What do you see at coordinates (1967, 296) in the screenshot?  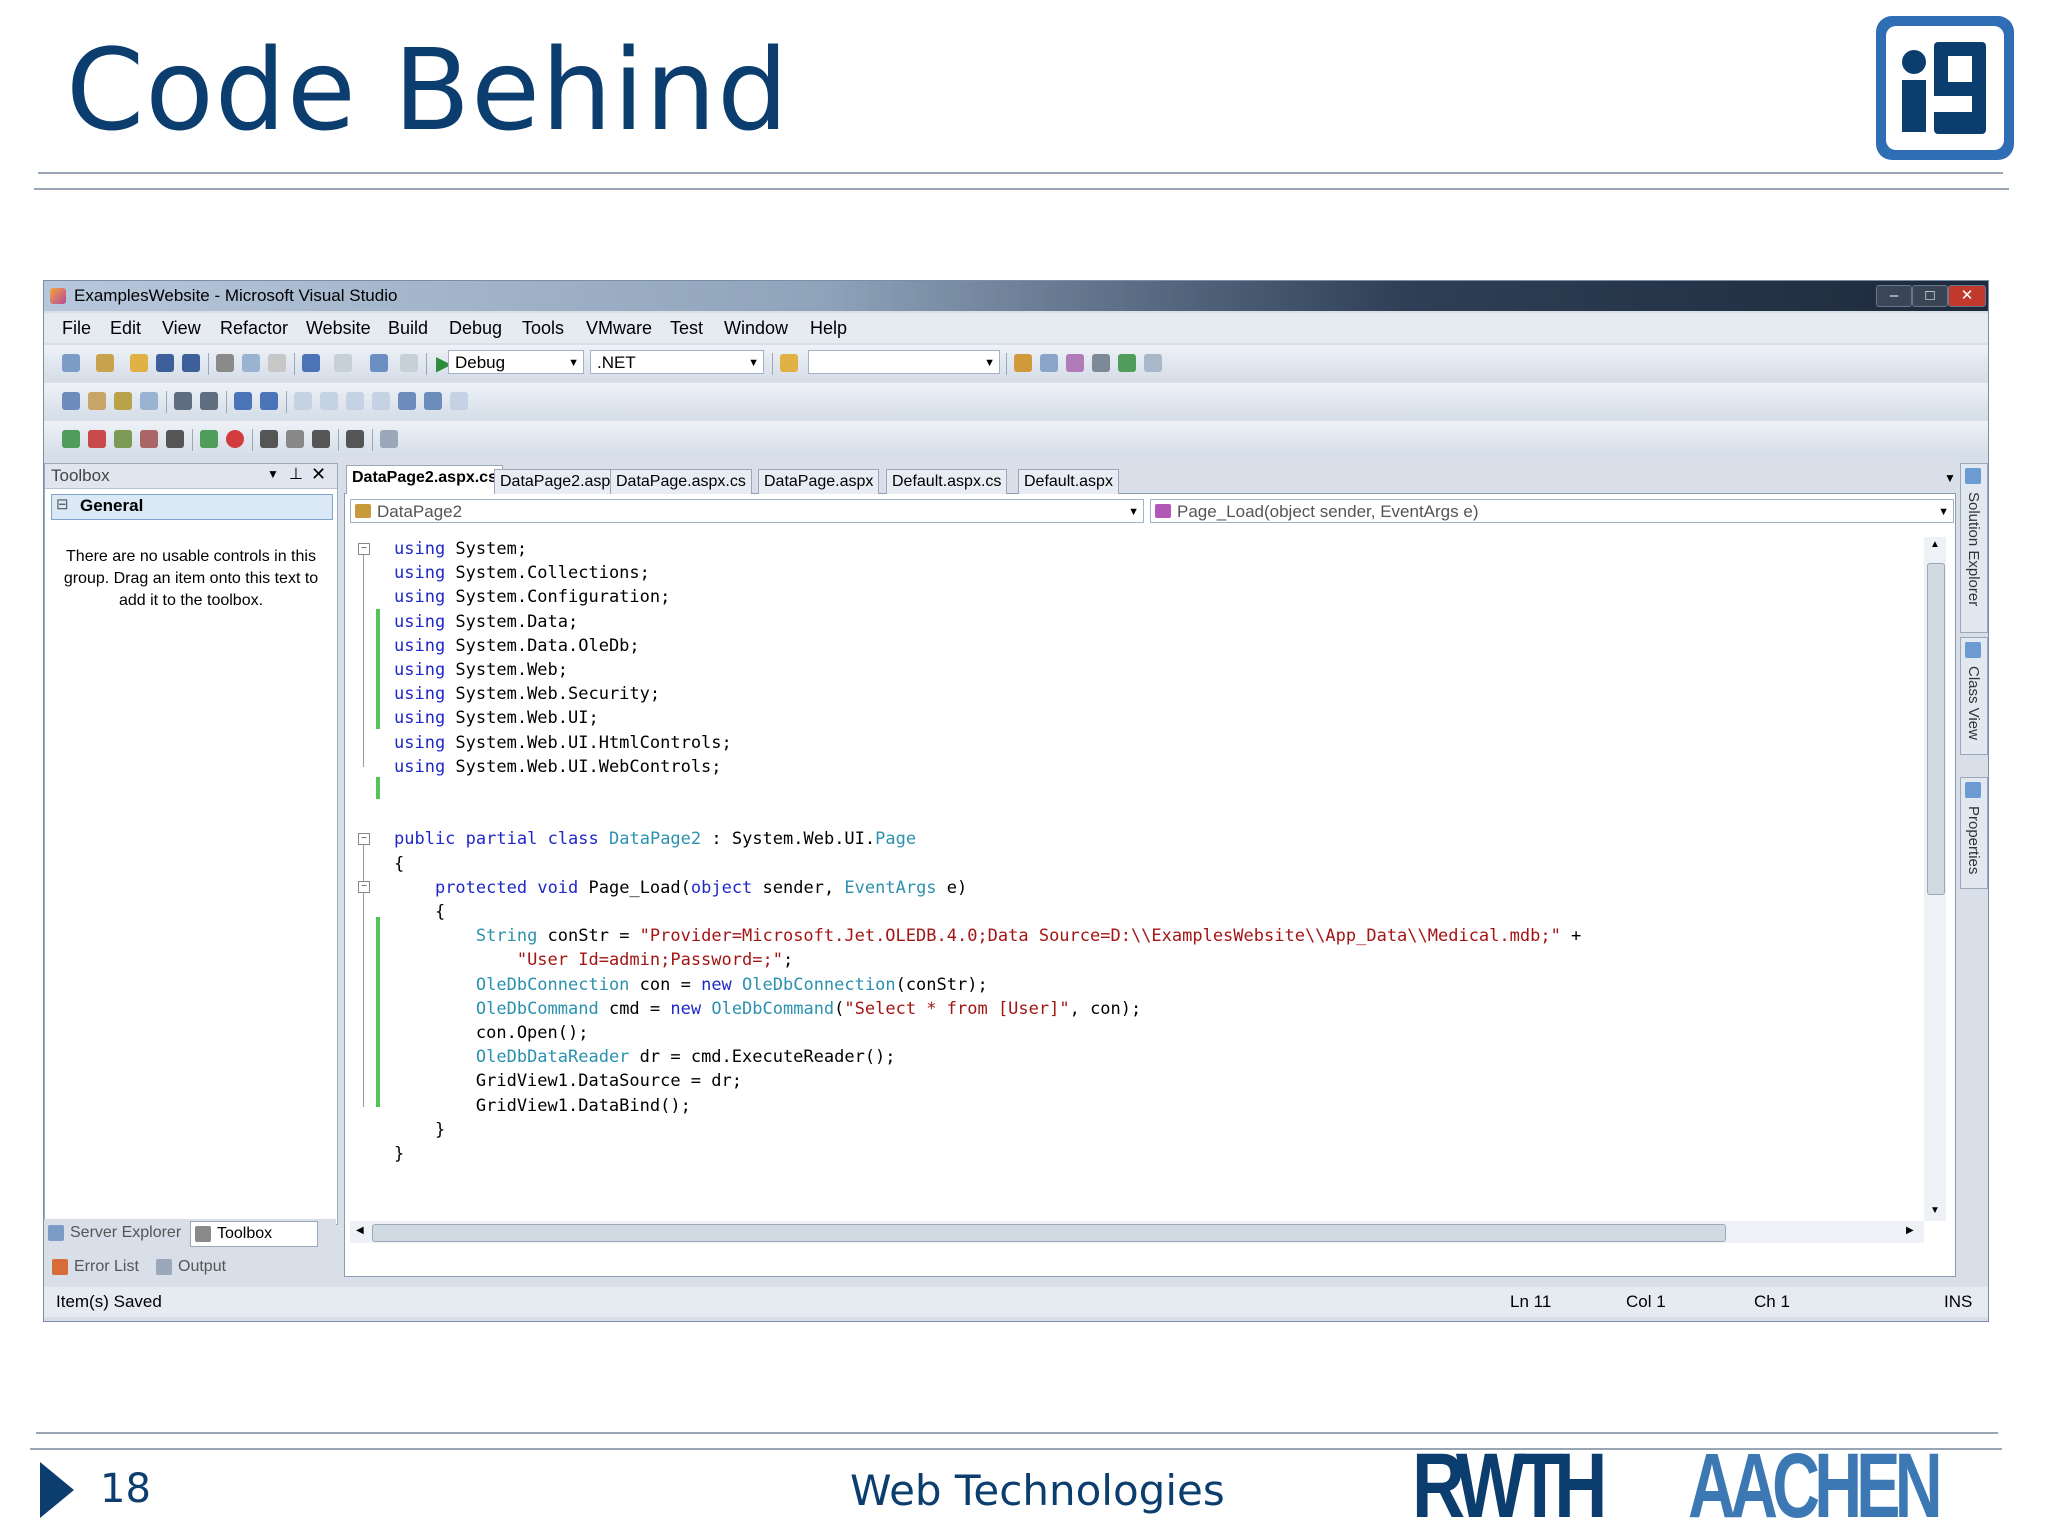 I see `close-button: ✕` at bounding box center [1967, 296].